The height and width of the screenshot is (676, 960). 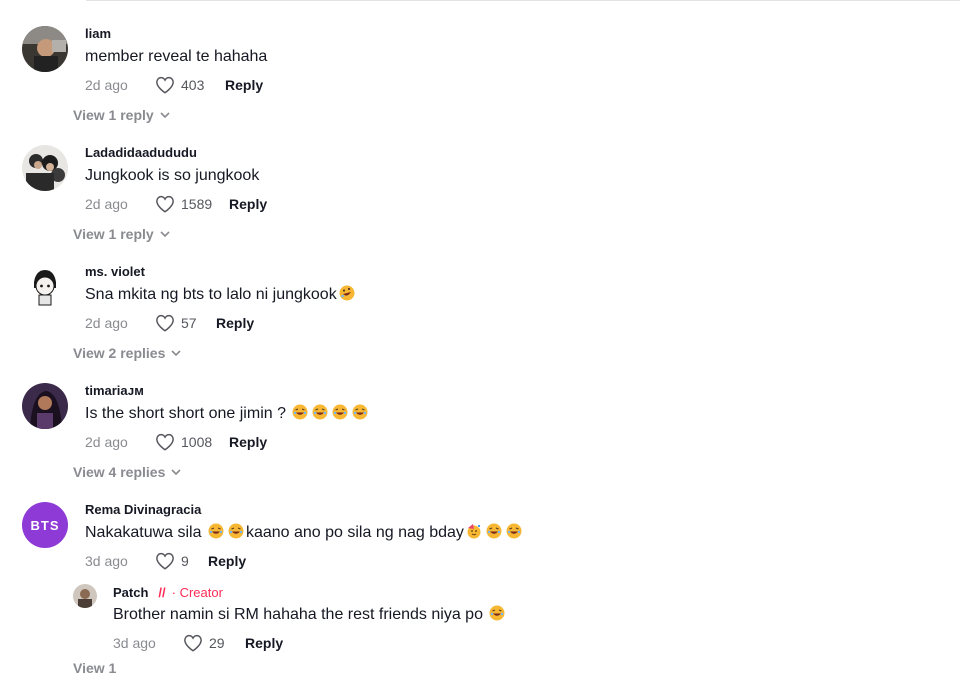 I want to click on comment-text: member reveal te hahaha, so click(x=176, y=56).